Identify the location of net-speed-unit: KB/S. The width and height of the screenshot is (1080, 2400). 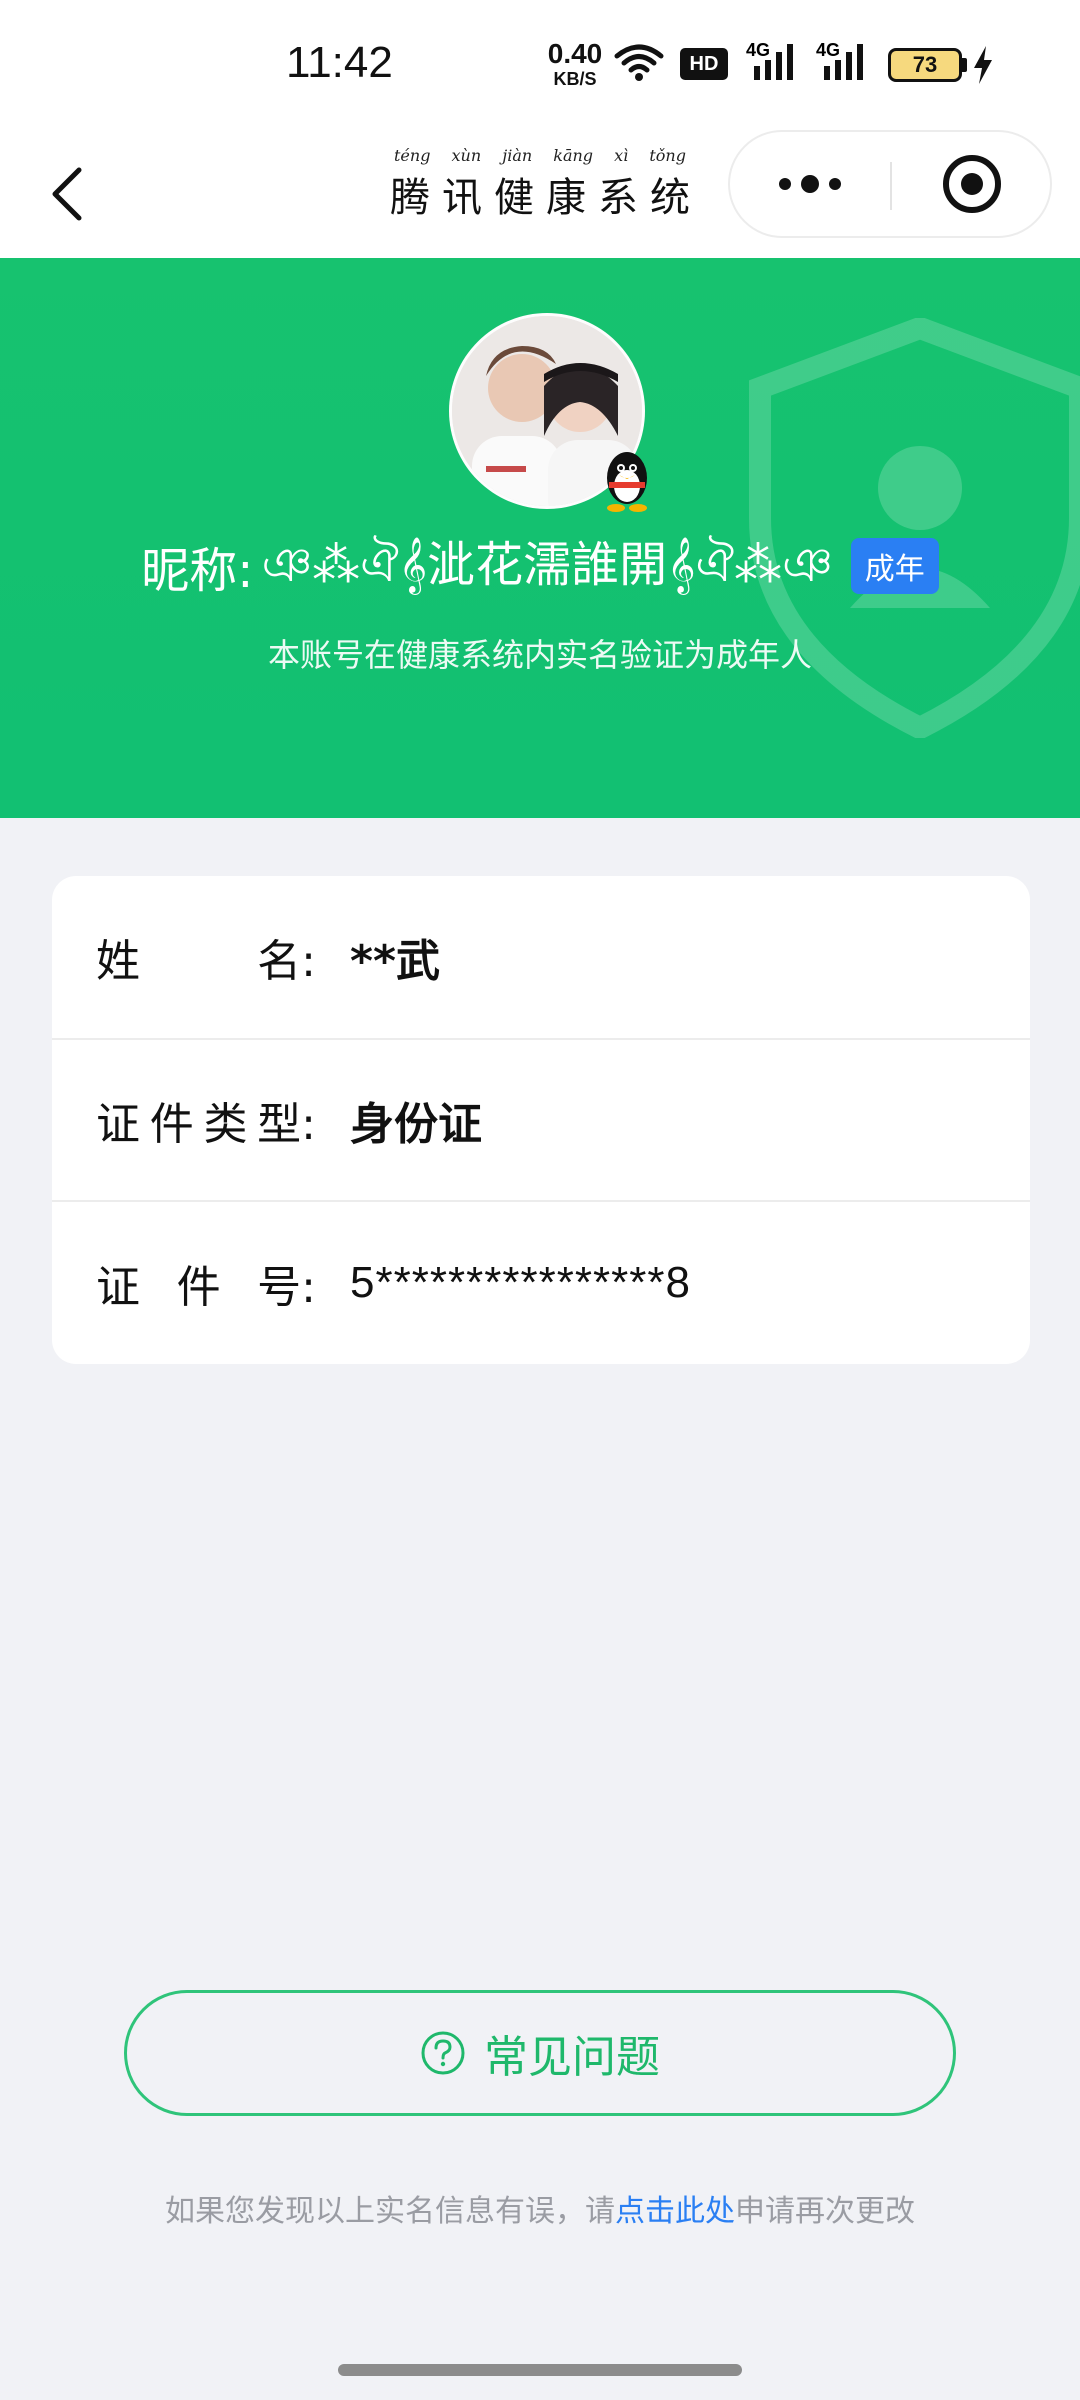
(575, 79).